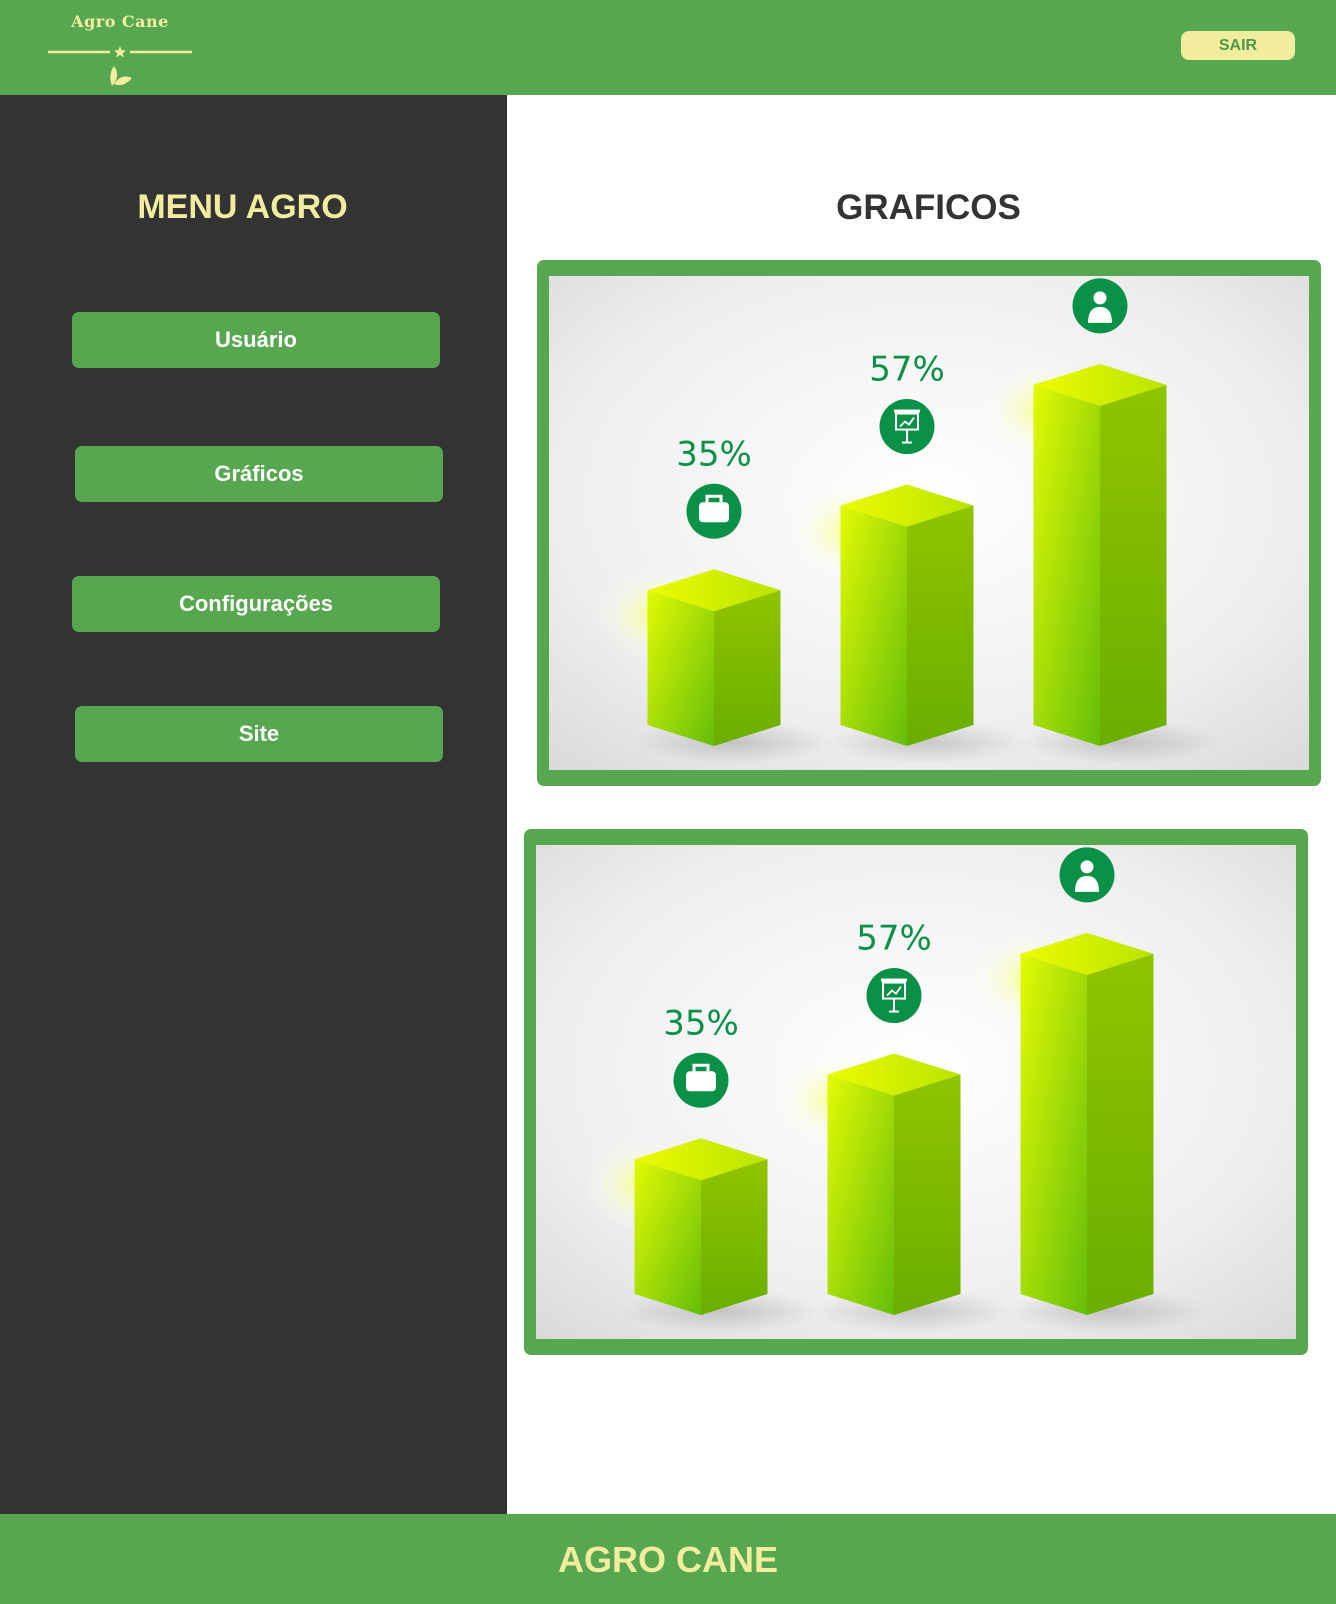 Image resolution: width=1336 pixels, height=1604 pixels. Describe the element at coordinates (120, 21) in the screenshot. I see `logo-text: Agro Cane` at that location.